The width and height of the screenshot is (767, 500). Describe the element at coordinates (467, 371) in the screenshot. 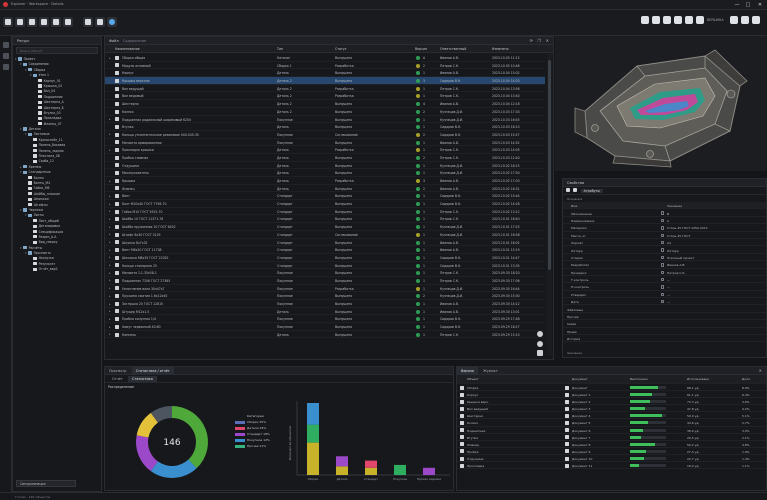

I see `tab-versions: Версии` at that location.